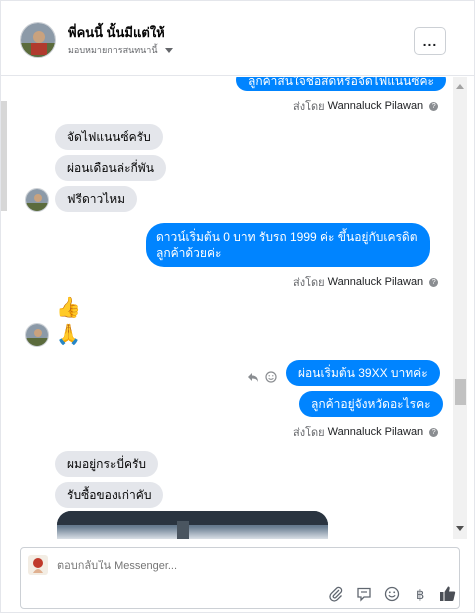 The height and width of the screenshot is (613, 475). I want to click on assign-label: มอบหมายการสนทนานี้, so click(113, 50).